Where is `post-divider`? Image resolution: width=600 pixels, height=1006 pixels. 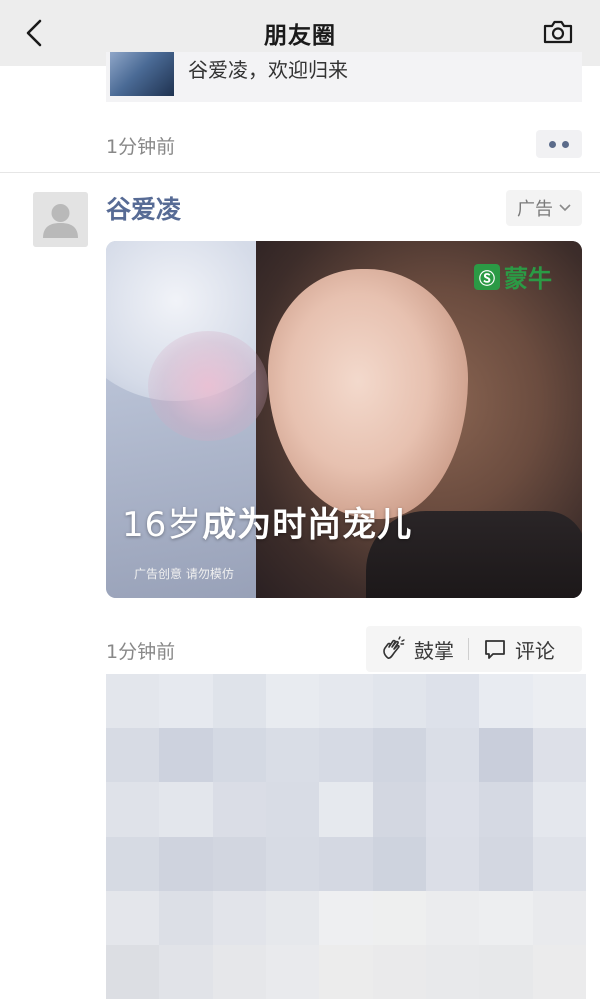
post-divider is located at coordinates (300, 172).